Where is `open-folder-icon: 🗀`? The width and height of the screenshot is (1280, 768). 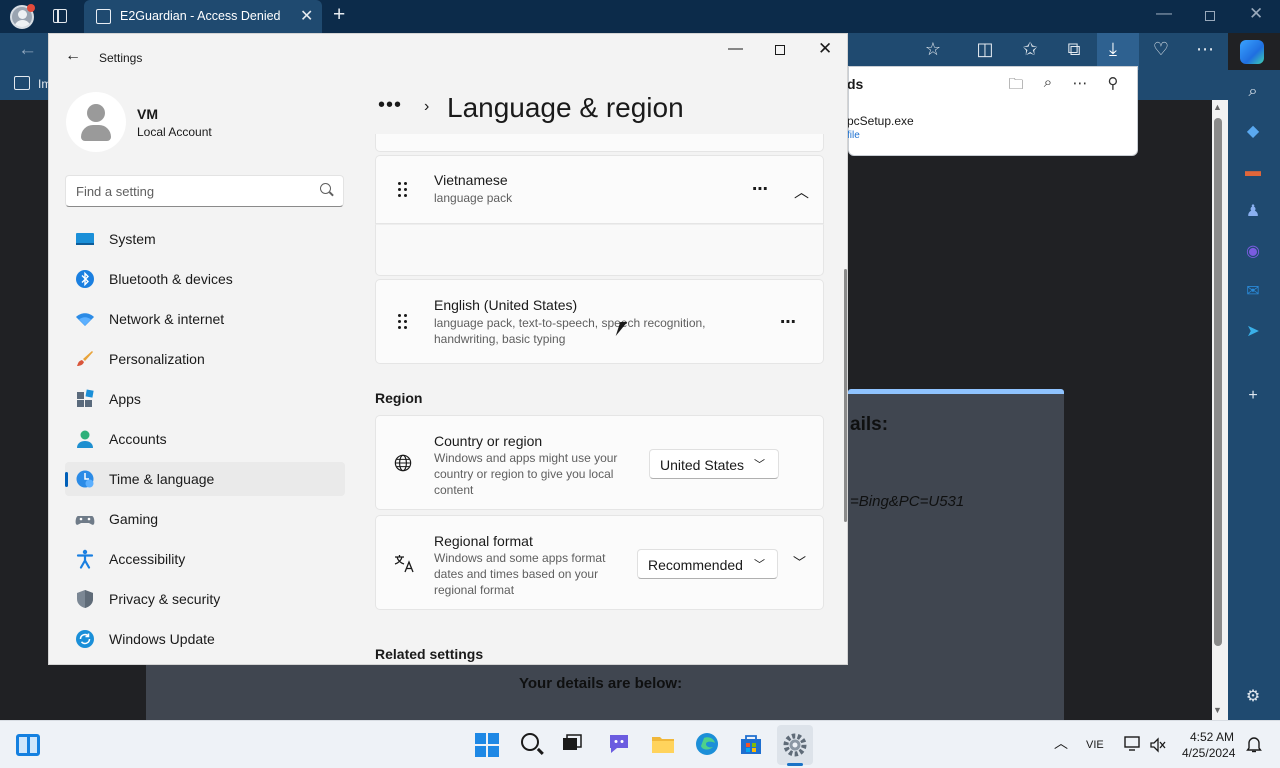
open-folder-icon: 🗀 is located at coordinates (1016, 86).